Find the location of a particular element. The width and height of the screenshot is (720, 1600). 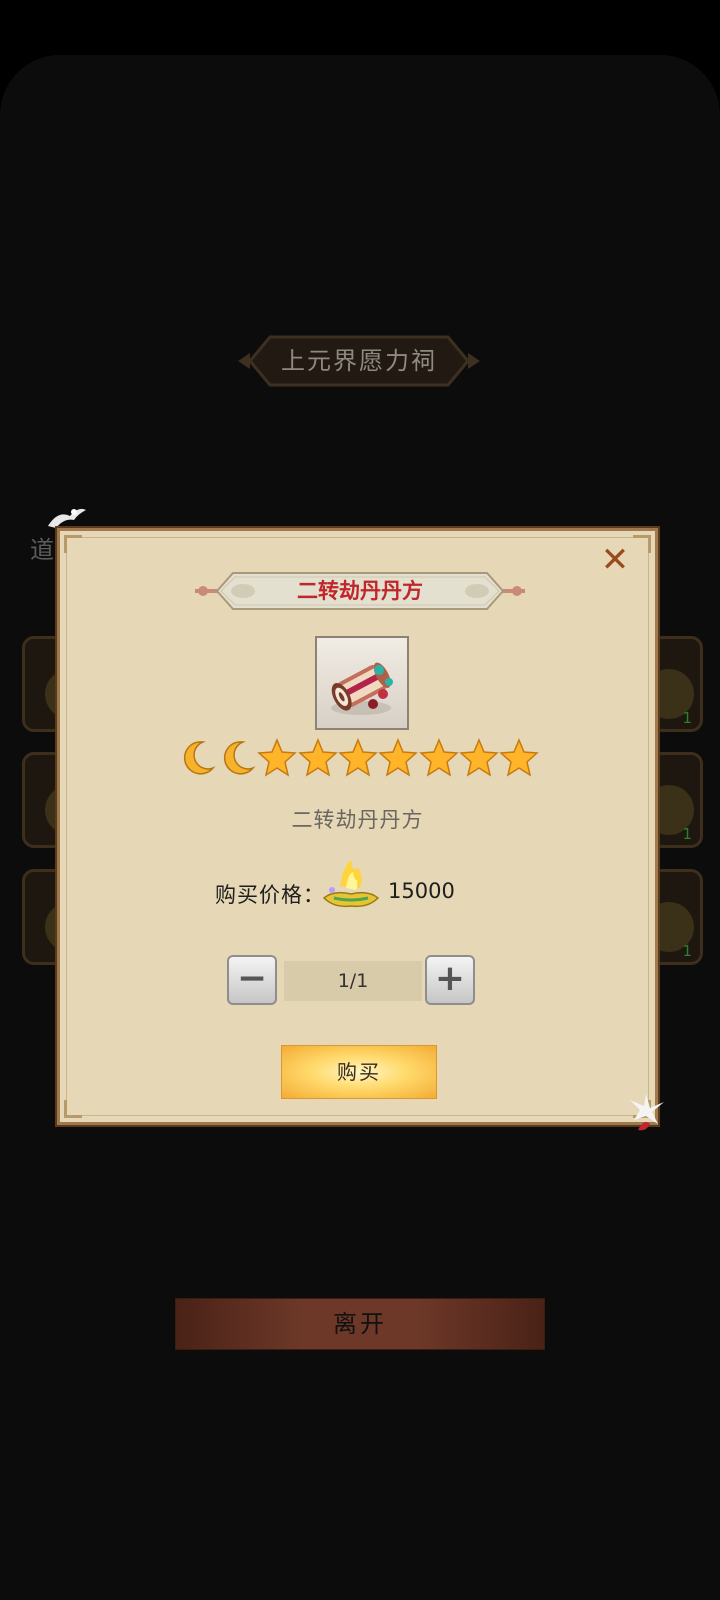

item-title-banner: 二转劫丹丹方 is located at coordinates (360, 591).